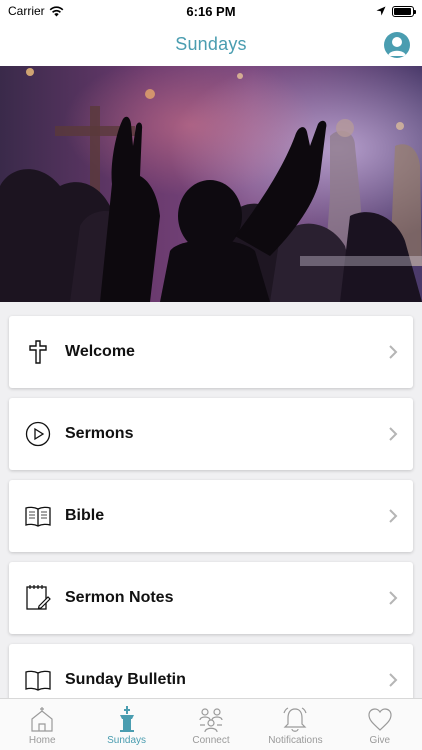  What do you see at coordinates (38, 516) in the screenshot?
I see `open-book-icon` at bounding box center [38, 516].